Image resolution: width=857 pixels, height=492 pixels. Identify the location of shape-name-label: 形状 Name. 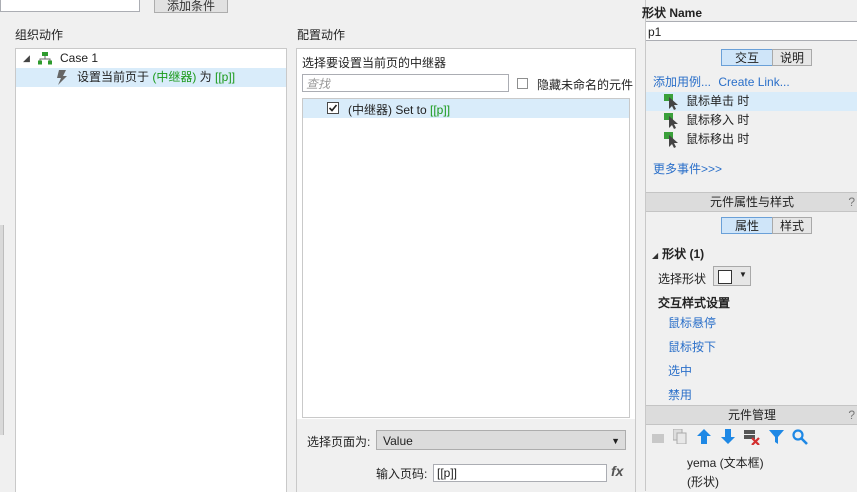
(672, 13).